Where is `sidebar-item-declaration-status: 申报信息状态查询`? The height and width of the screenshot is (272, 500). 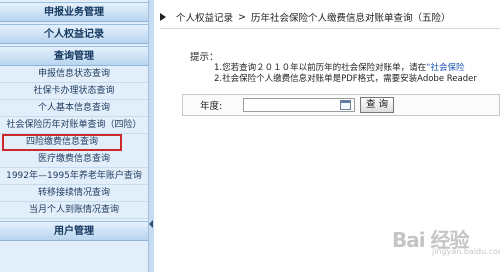 sidebar-item-declaration-status: 申报信息状态查询 is located at coordinates (74, 74).